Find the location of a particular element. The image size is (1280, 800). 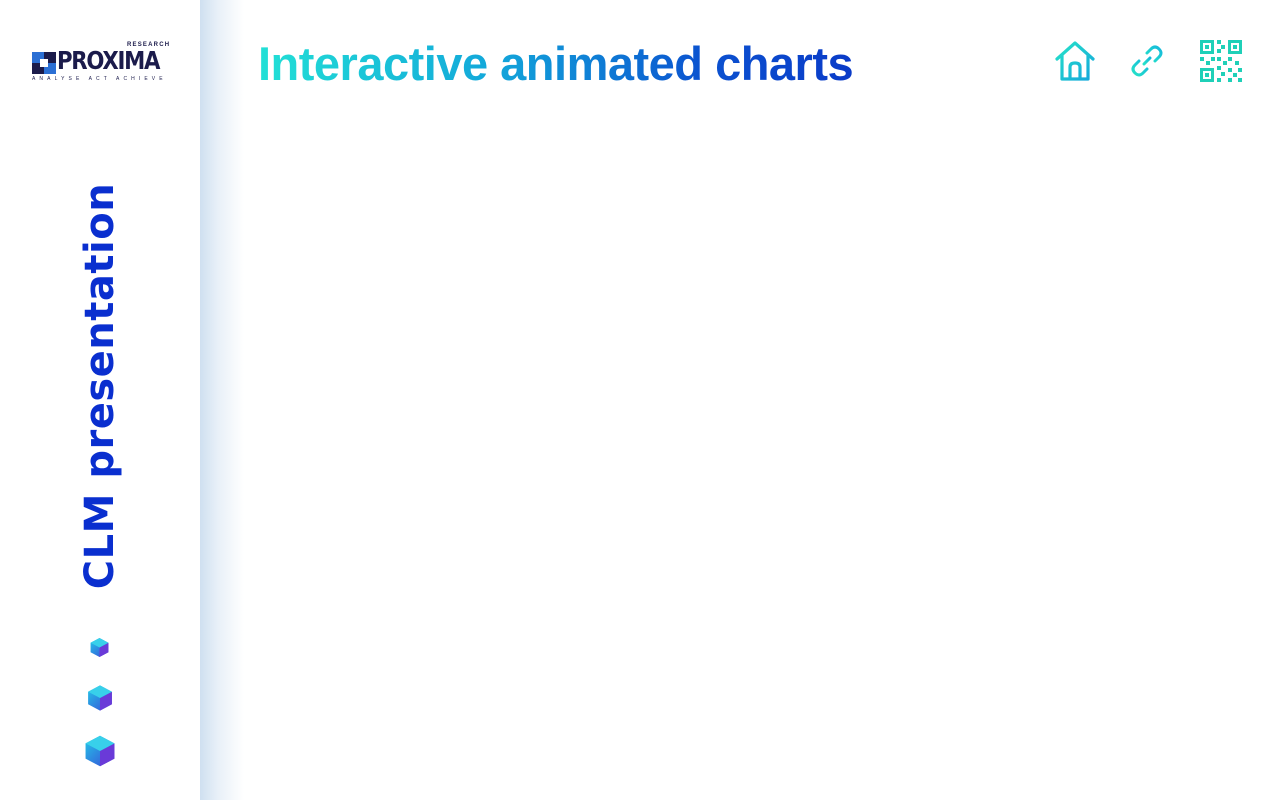

qr-code-button is located at coordinates (1221, 61).